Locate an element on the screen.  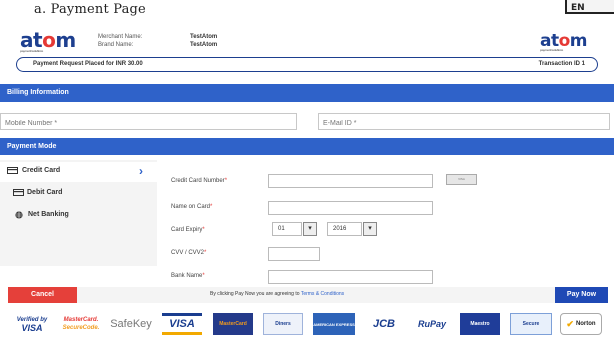
norton-logo: ✔ Norton is located at coordinates (581, 324).